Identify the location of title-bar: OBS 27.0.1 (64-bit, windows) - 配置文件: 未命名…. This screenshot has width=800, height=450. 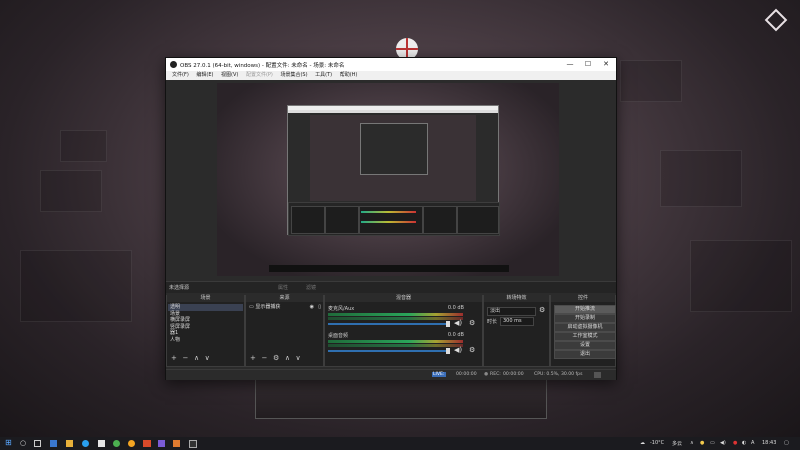
(391, 64).